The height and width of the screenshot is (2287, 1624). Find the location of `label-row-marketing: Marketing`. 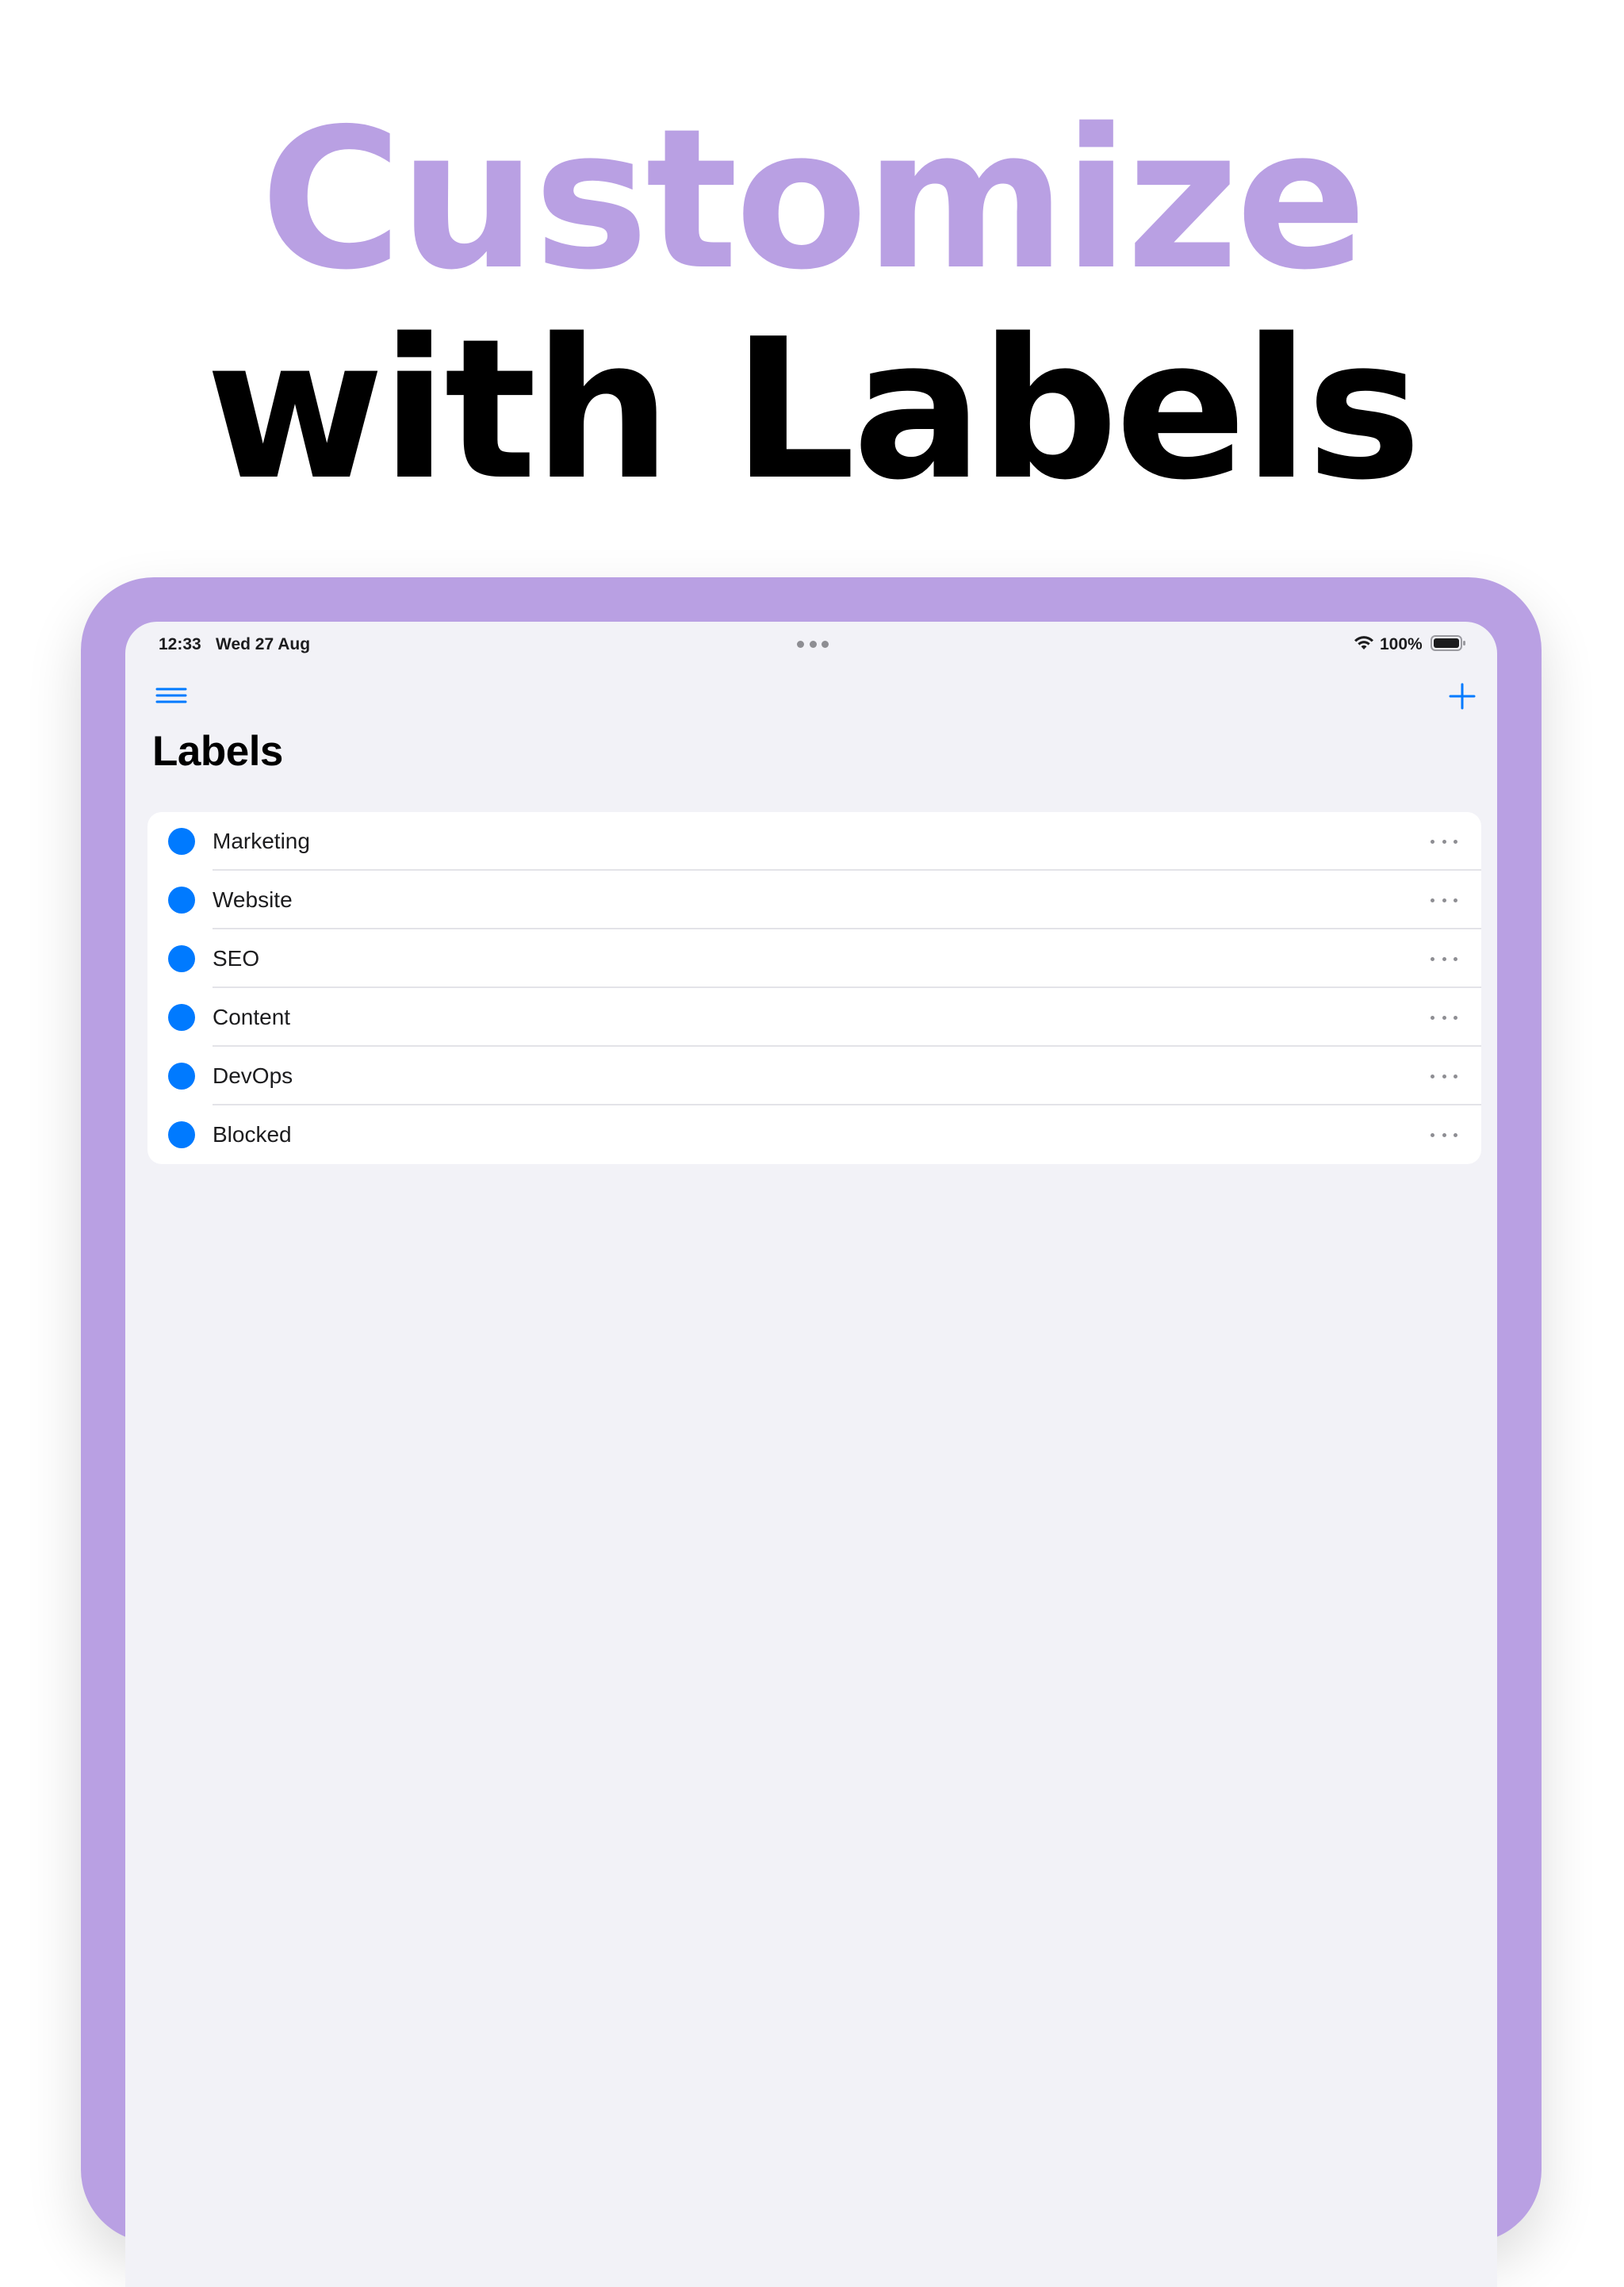

label-row-marketing: Marketing is located at coordinates (814, 841).